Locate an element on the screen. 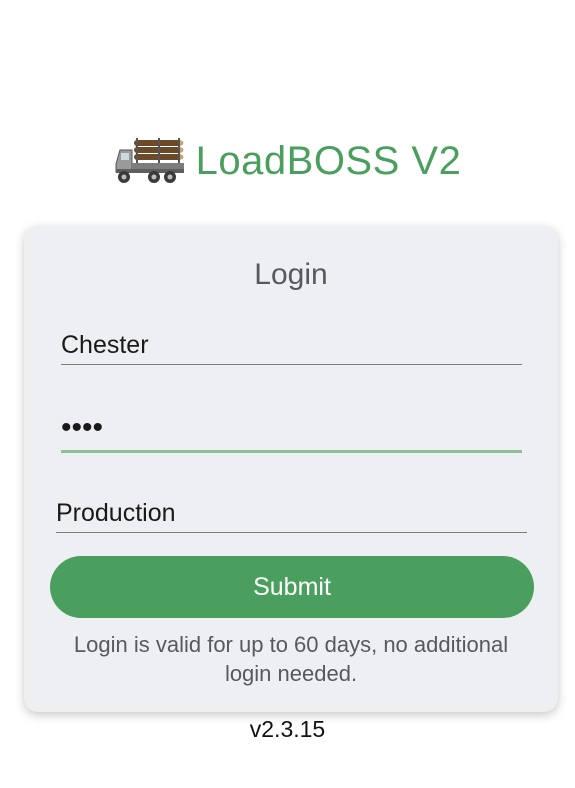  environment-input is located at coordinates (291, 513).